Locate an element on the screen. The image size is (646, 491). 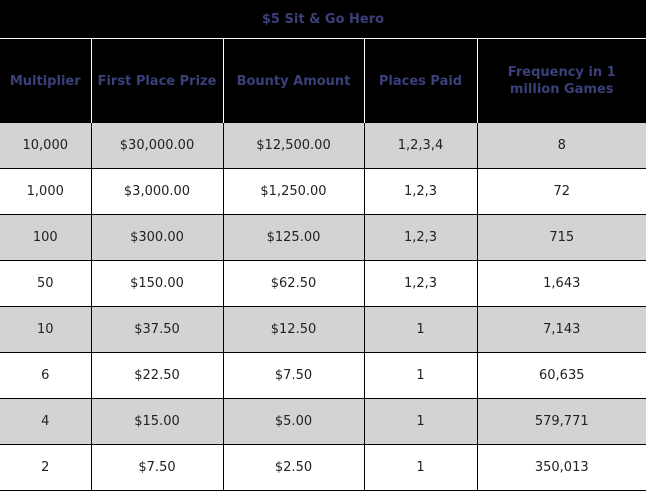
header-places-paid: Places Paid is located at coordinates (420, 81).